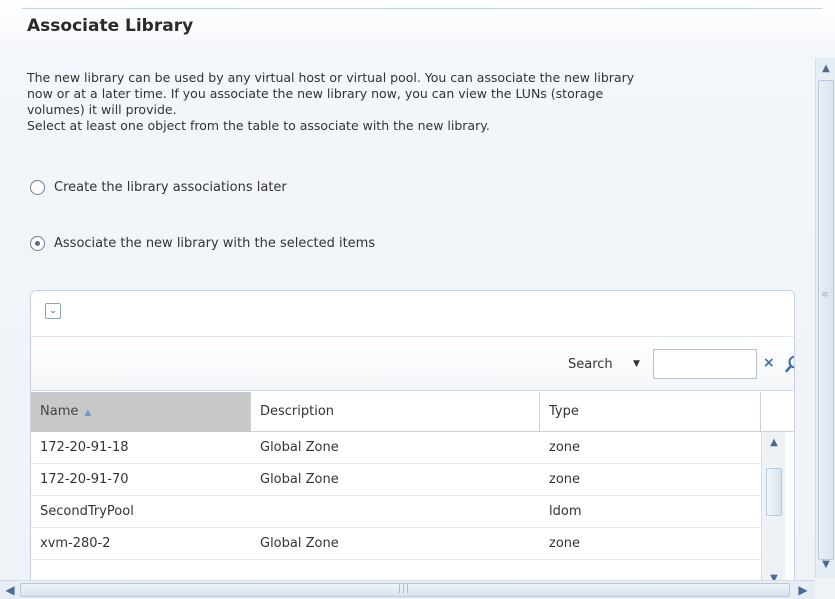 The image size is (835, 599). I want to click on option-label: Create the library associations later, so click(170, 187).